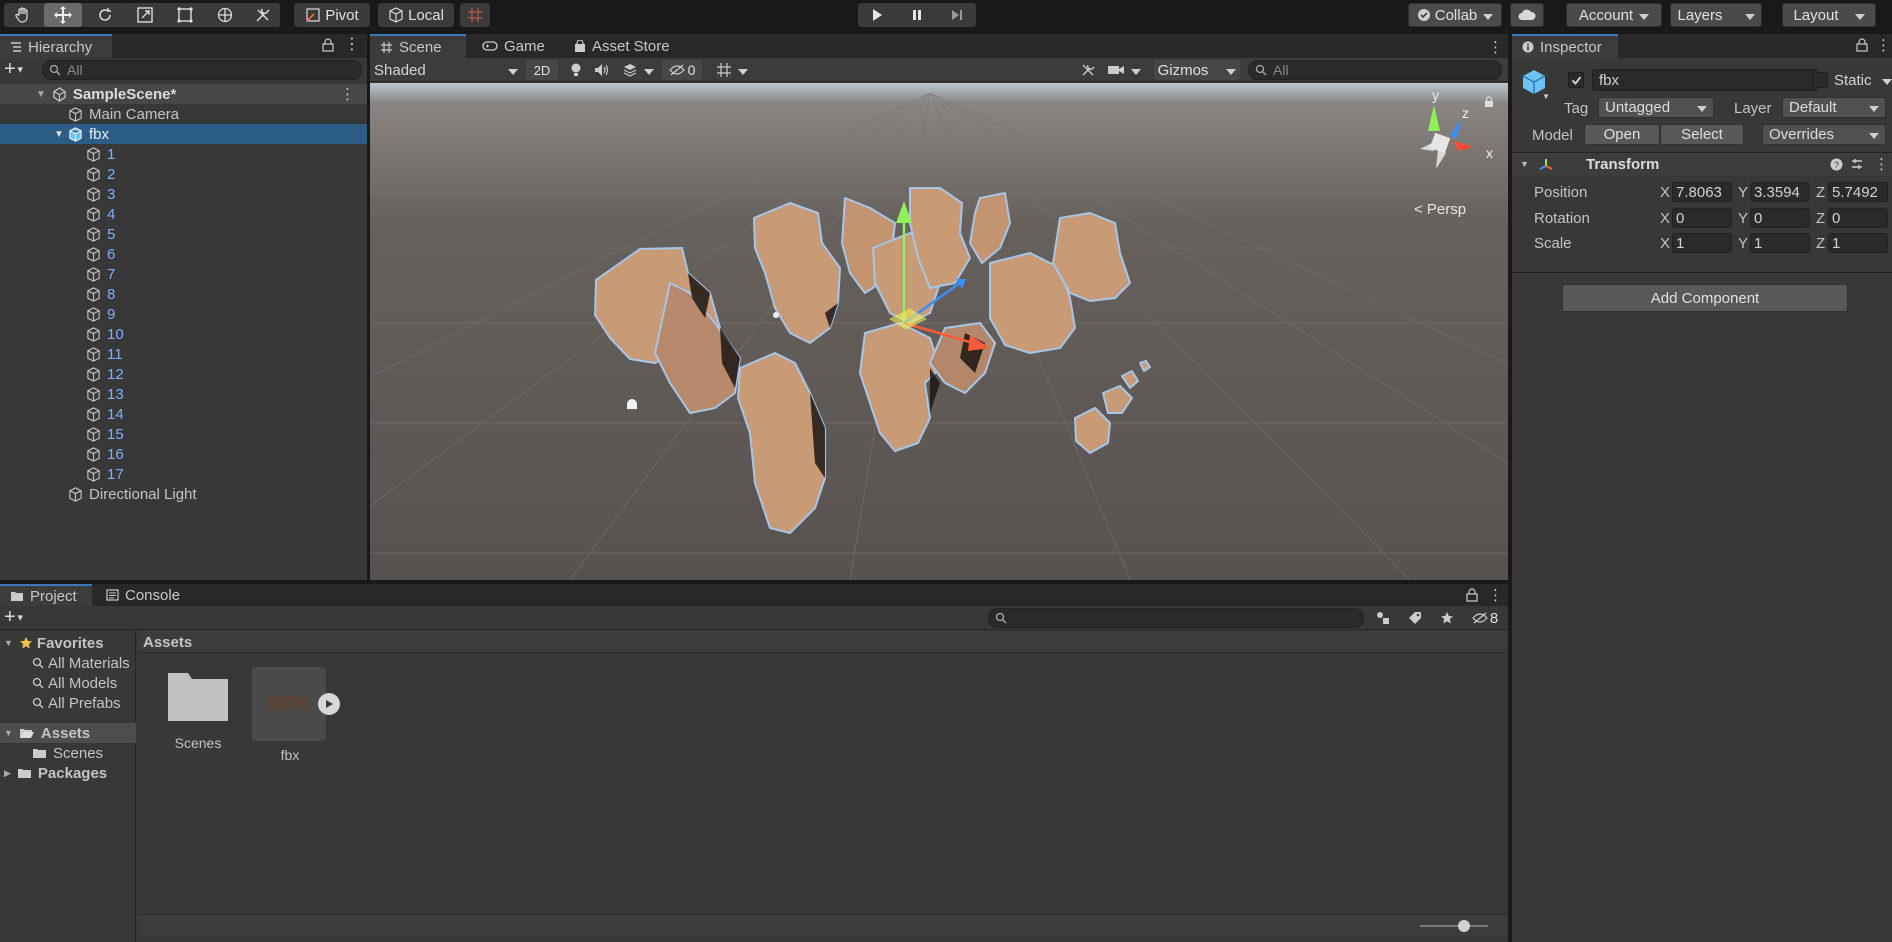 This screenshot has width=1892, height=942. What do you see at coordinates (84, 683) in the screenshot?
I see `favorite-item-models: All Models` at bounding box center [84, 683].